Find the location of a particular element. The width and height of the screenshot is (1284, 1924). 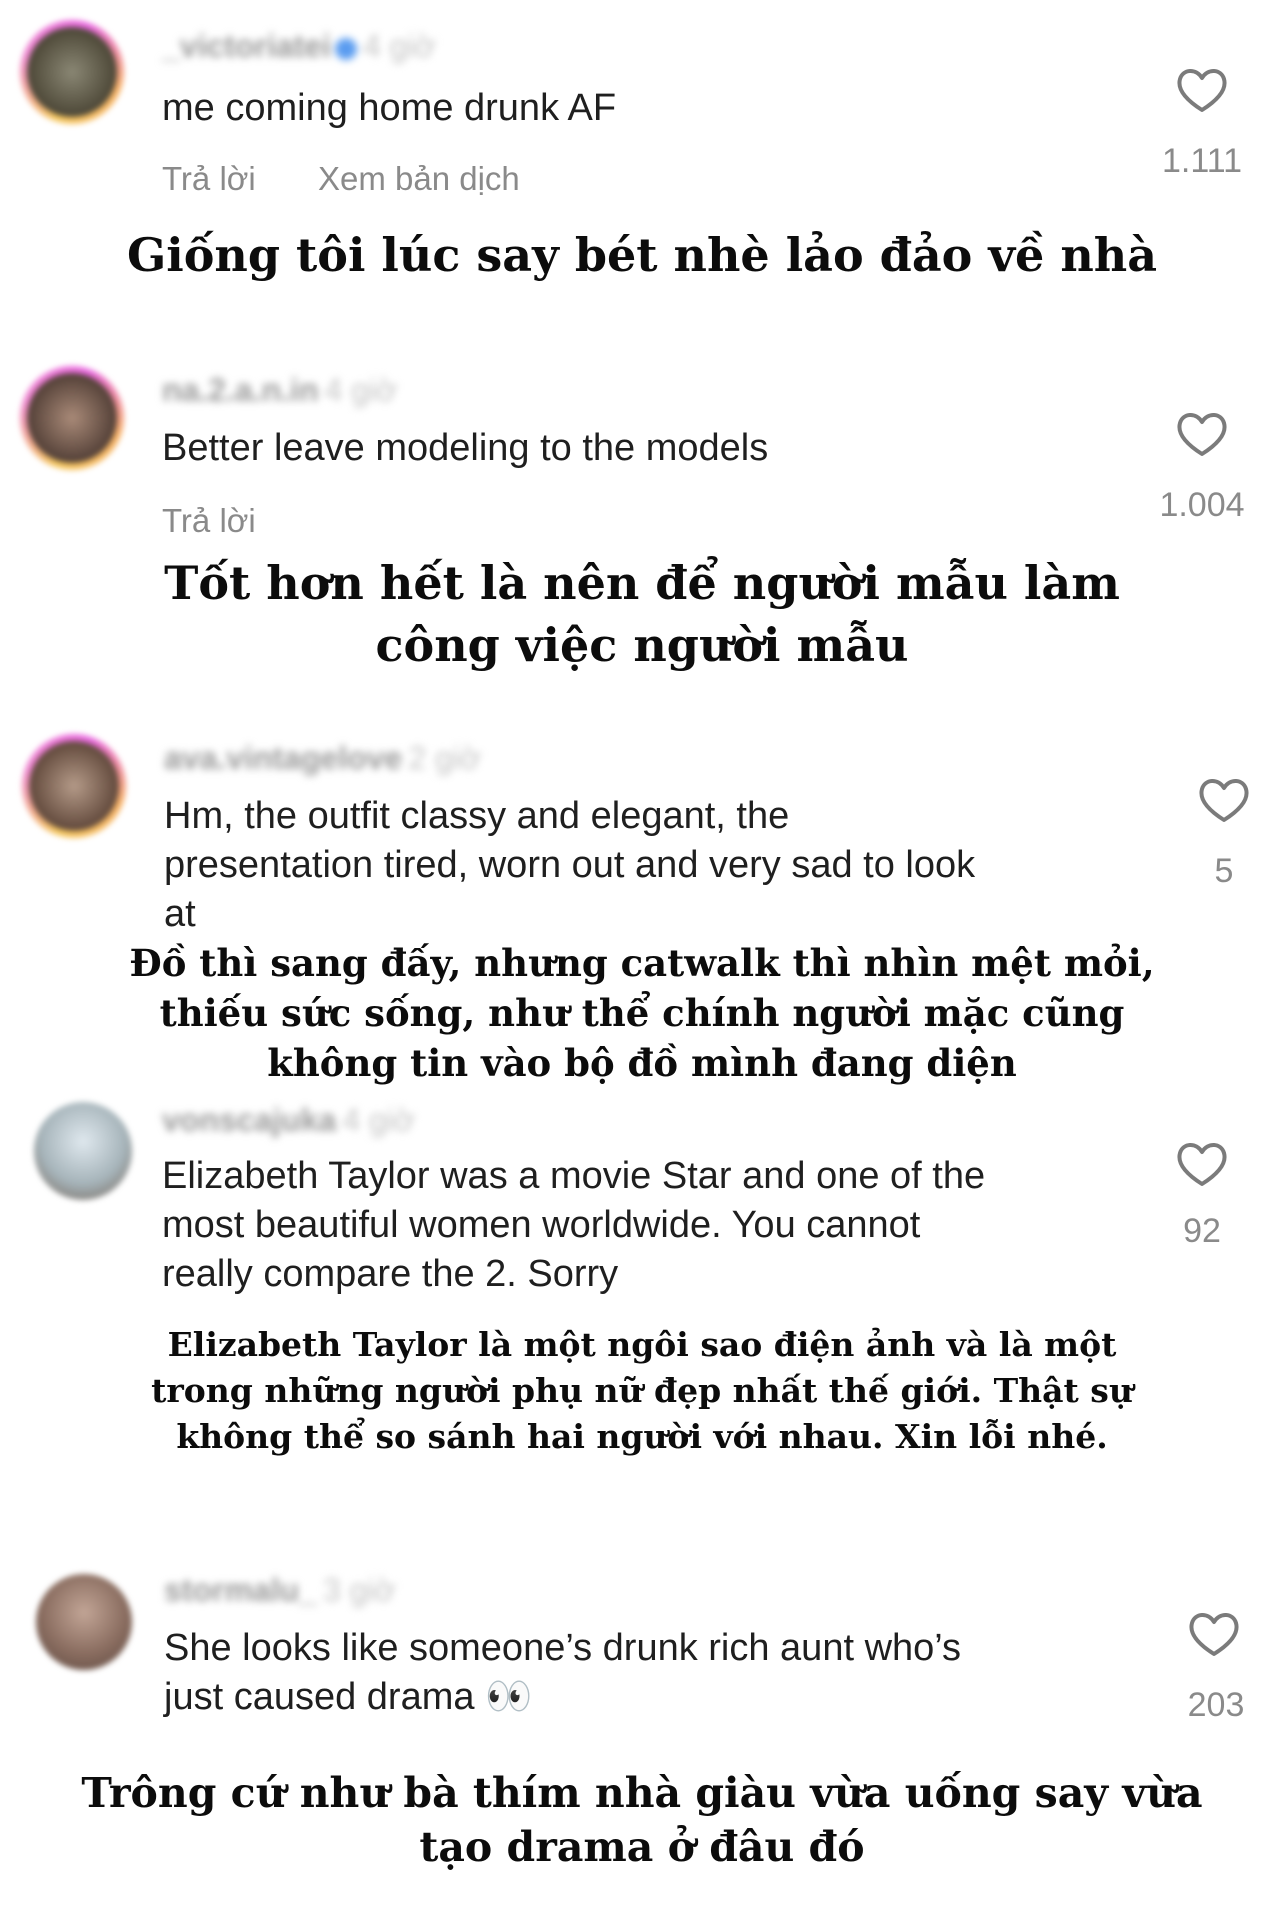

comment-line: just caused drama 👀 is located at coordinates (348, 1697).